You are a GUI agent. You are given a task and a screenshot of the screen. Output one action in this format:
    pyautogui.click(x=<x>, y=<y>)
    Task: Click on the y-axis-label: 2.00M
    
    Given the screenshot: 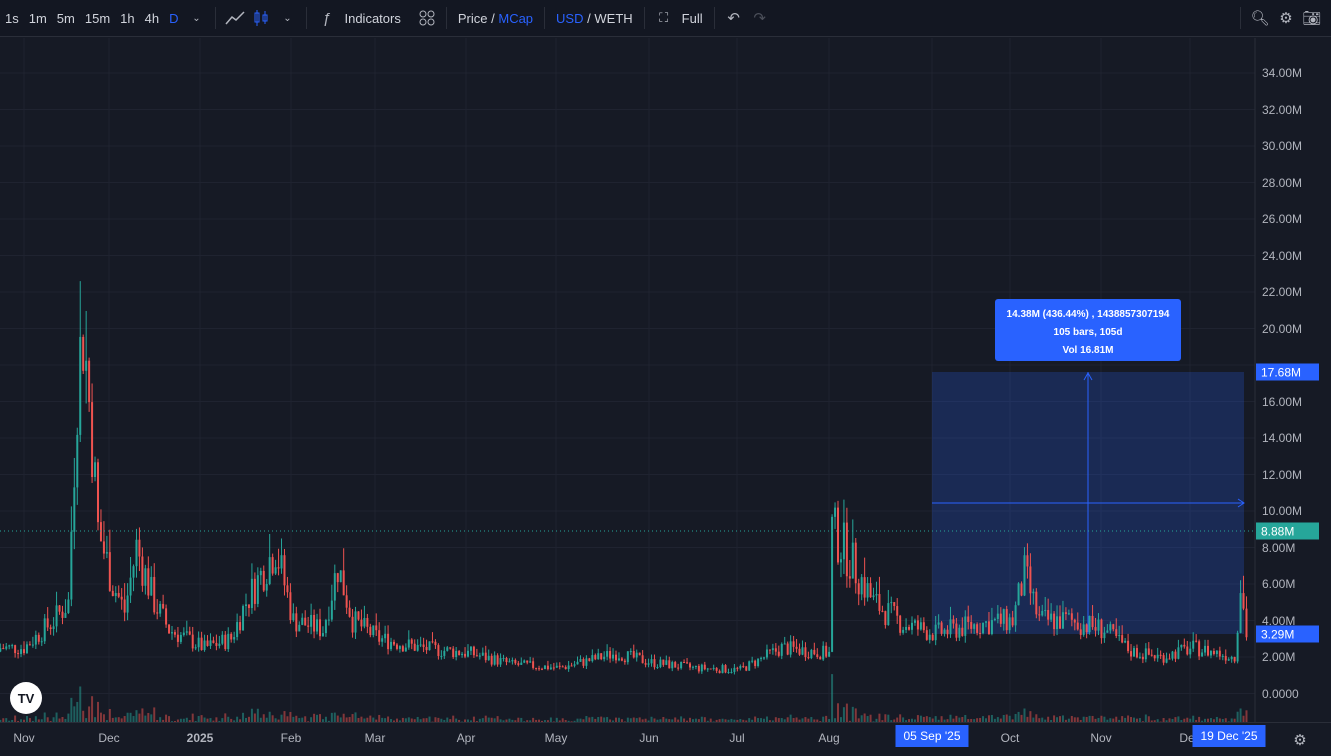 What is the action you would take?
    pyautogui.click(x=1279, y=657)
    